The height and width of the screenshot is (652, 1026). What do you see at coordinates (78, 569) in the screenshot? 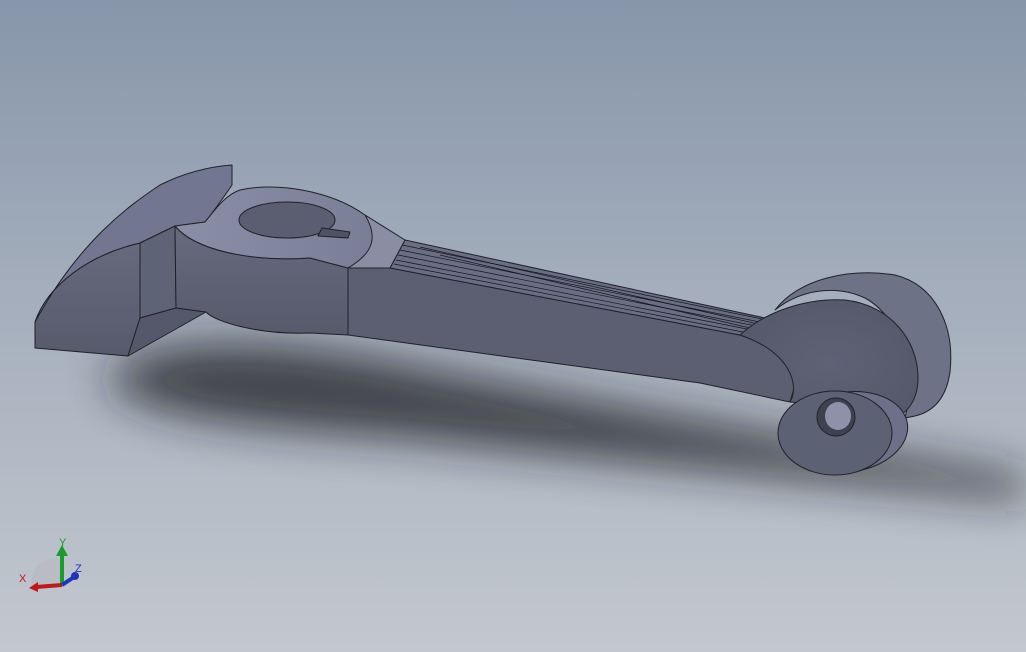
I see `triad-z-label: Z` at bounding box center [78, 569].